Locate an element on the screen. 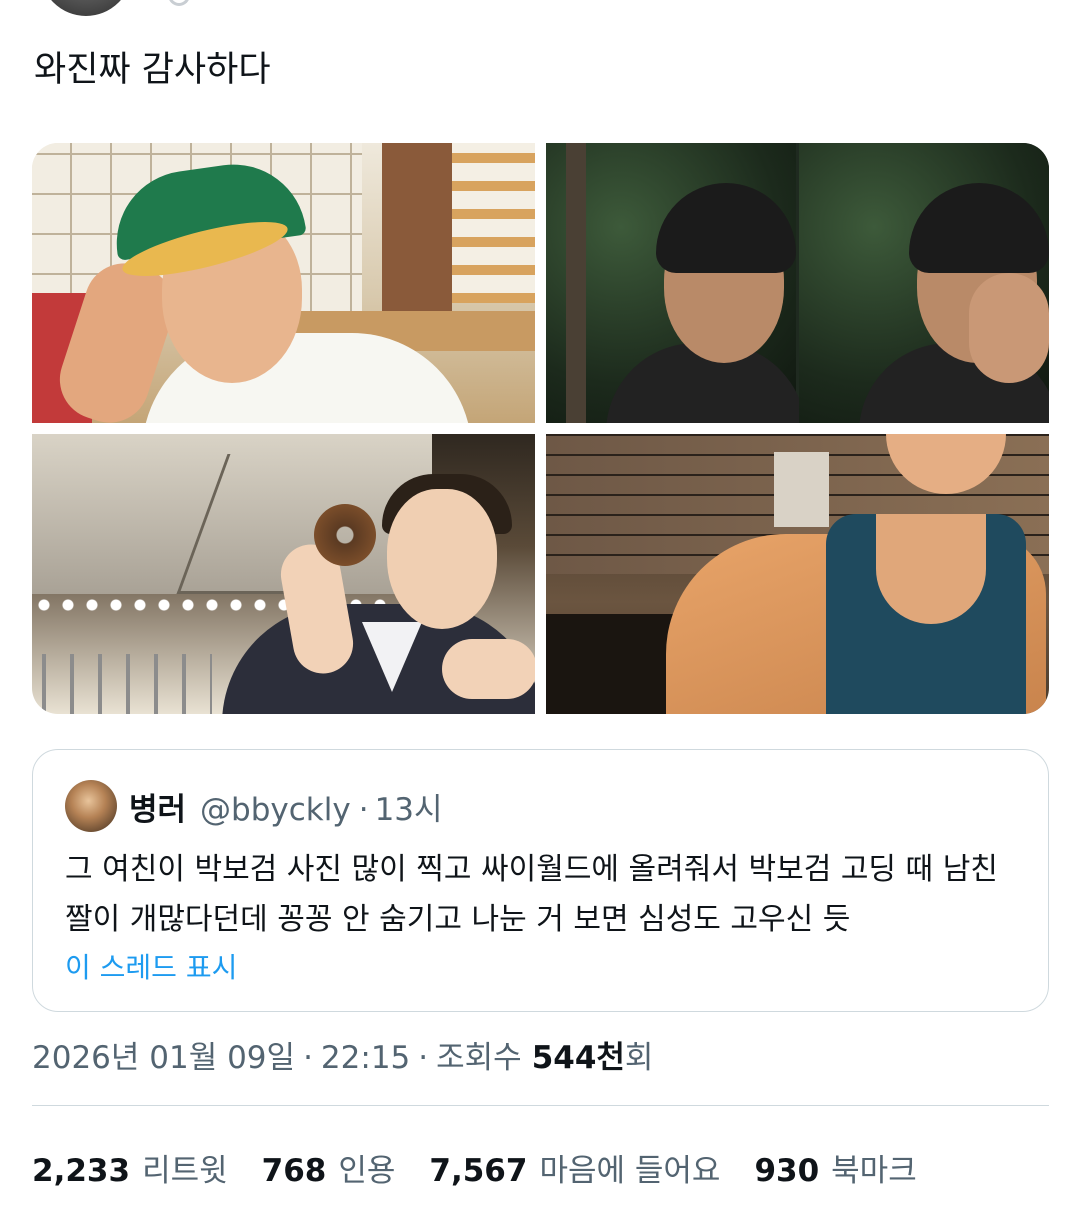 The image size is (1080, 1220). quote-header: 병러 @bbyckly · 13시 is located at coordinates (286, 806).